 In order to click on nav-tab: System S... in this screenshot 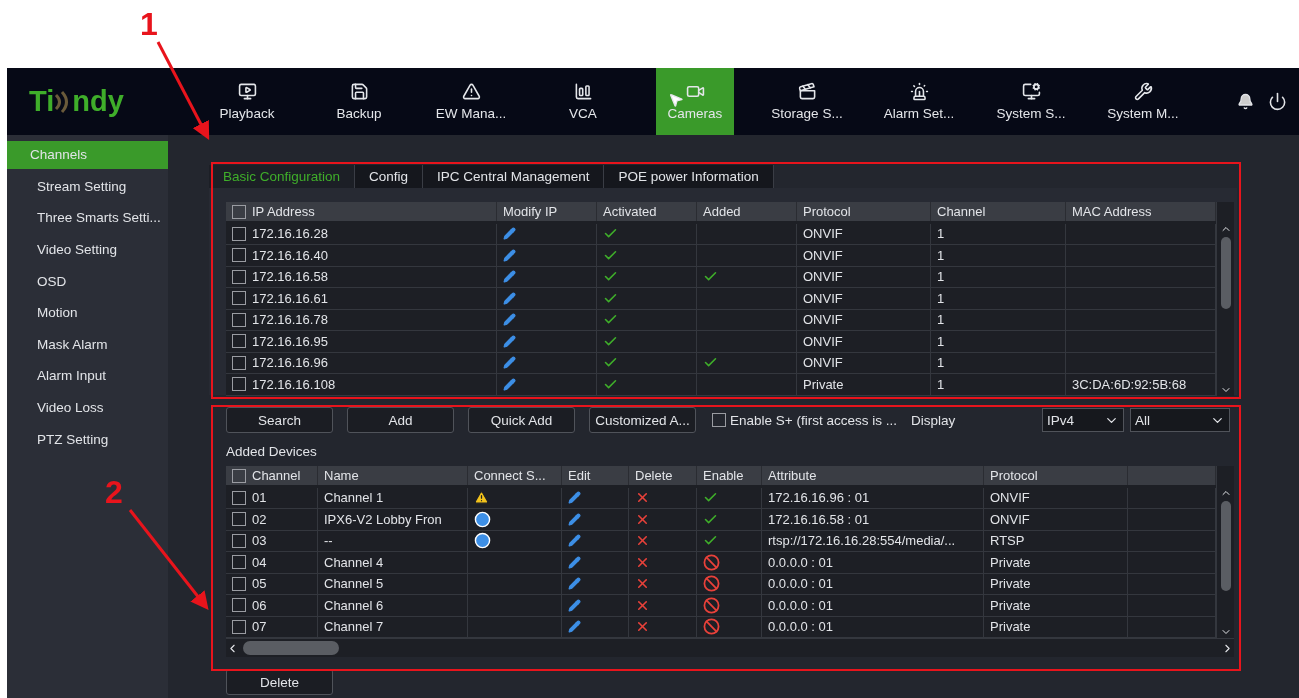, I will do `click(1031, 101)`.